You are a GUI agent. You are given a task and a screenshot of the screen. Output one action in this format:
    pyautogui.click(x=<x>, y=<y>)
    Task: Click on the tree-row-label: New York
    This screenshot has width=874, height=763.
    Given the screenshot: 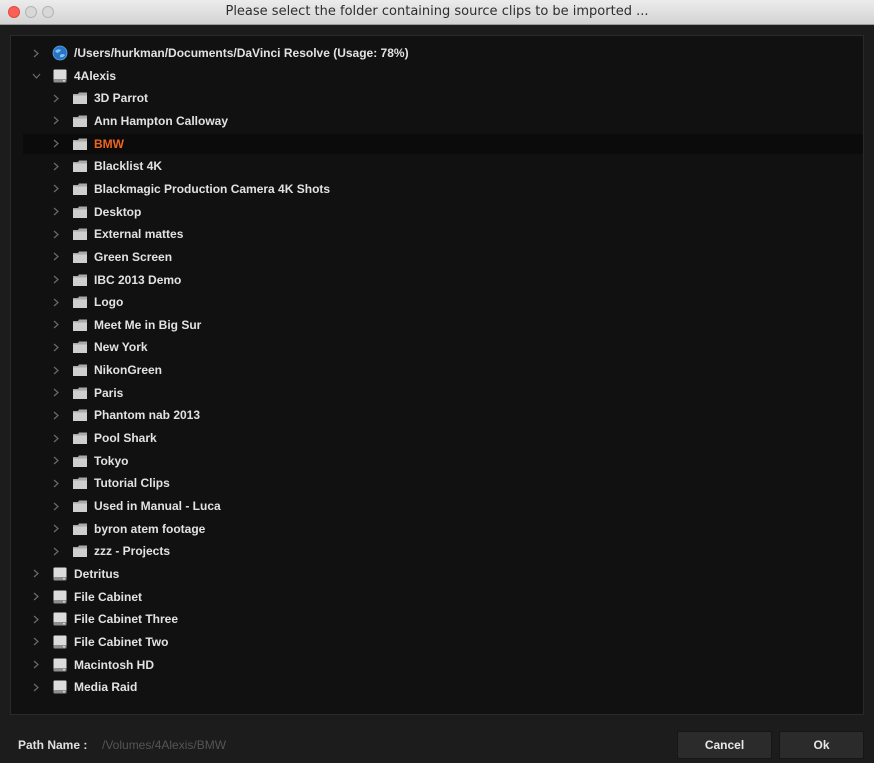 What is the action you would take?
    pyautogui.click(x=121, y=347)
    